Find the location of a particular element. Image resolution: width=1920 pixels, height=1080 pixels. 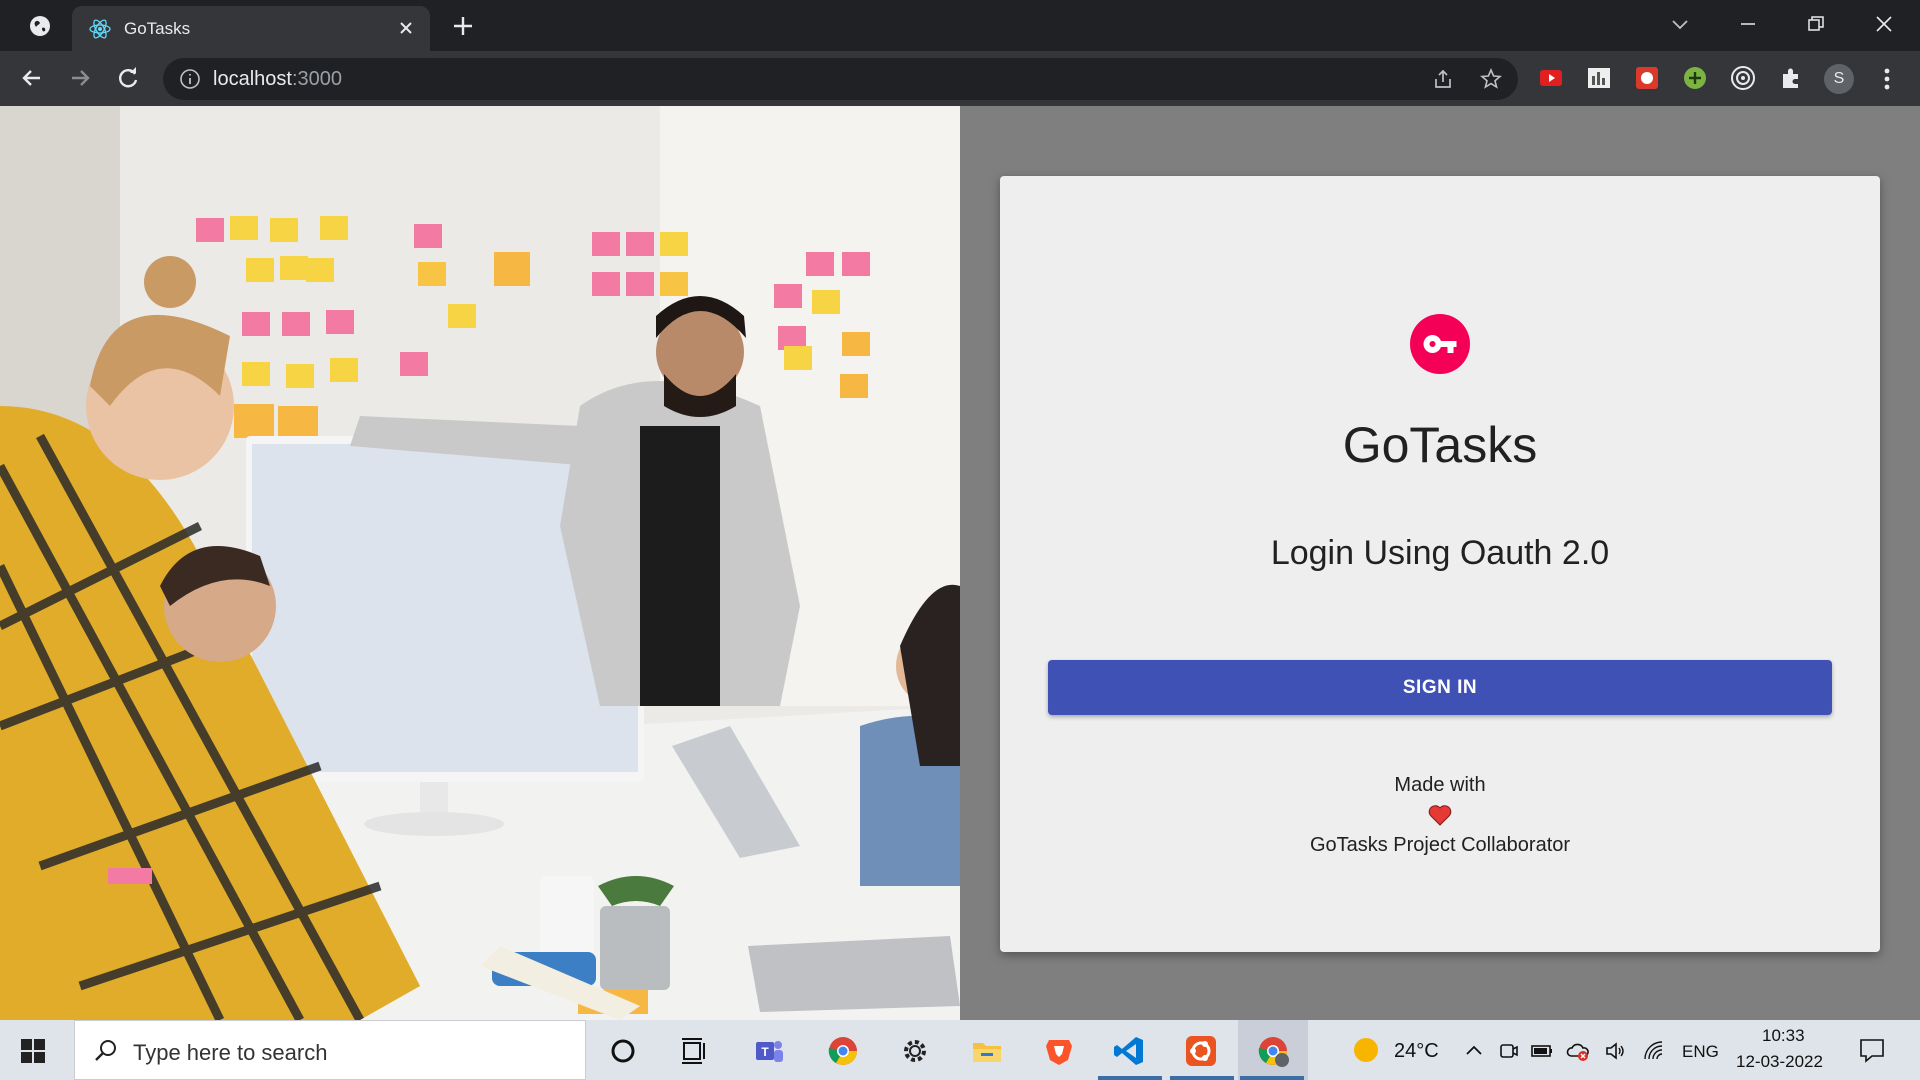

restore-icon is located at coordinates (1816, 24).